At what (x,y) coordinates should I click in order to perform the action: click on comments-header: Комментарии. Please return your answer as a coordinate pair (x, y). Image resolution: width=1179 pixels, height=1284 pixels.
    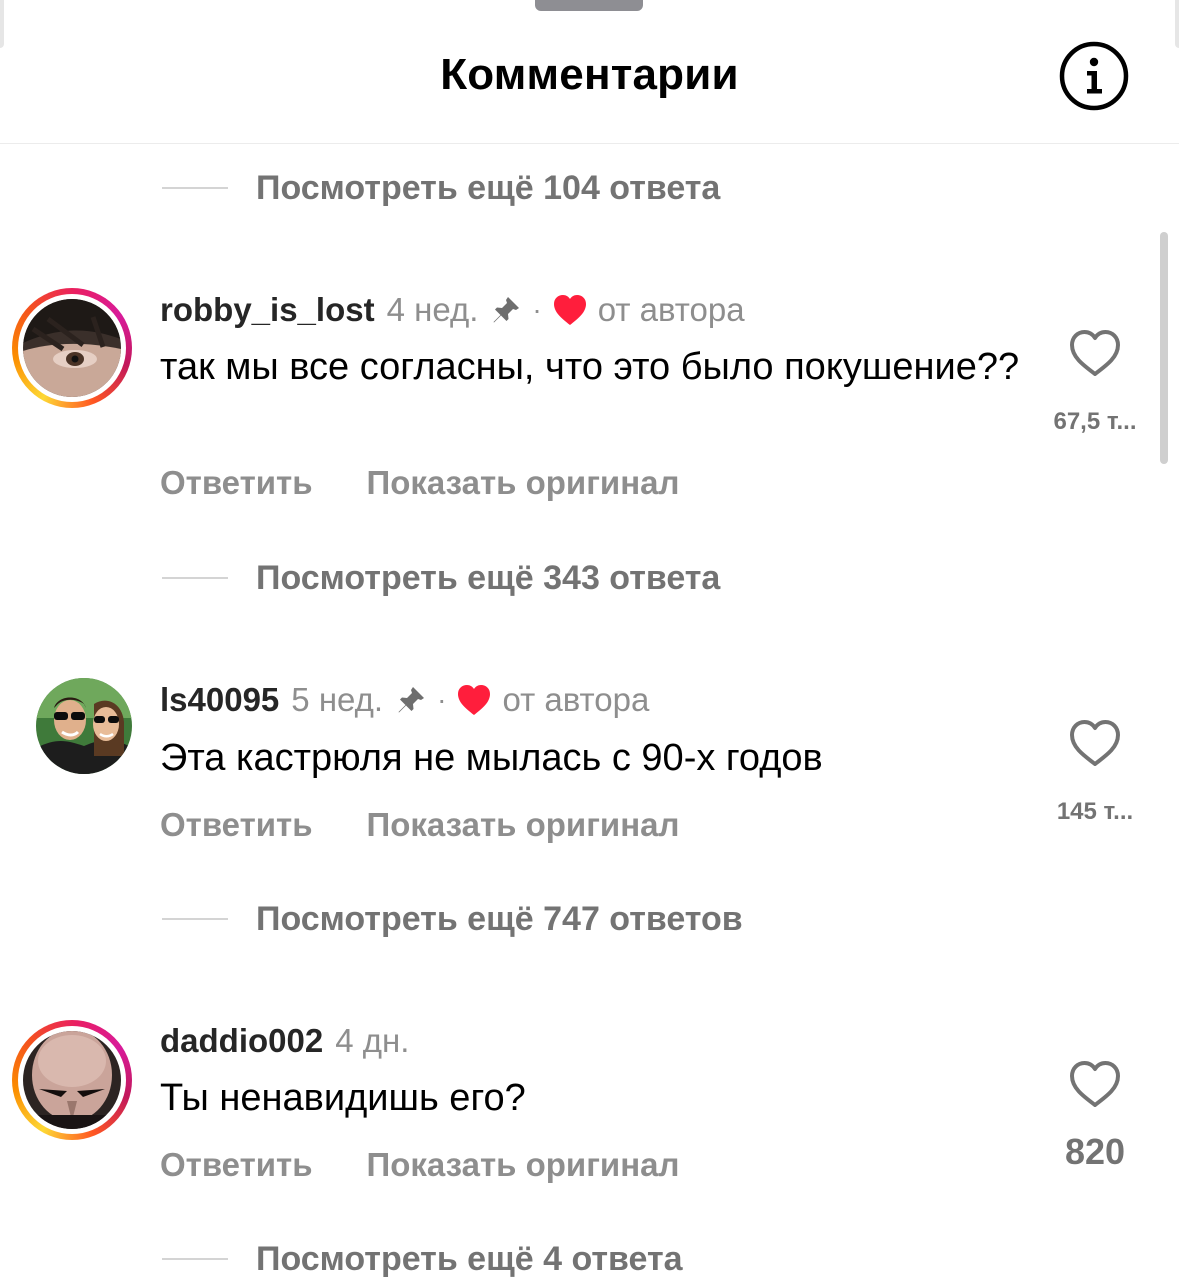
    Looking at the image, I should click on (589, 72).